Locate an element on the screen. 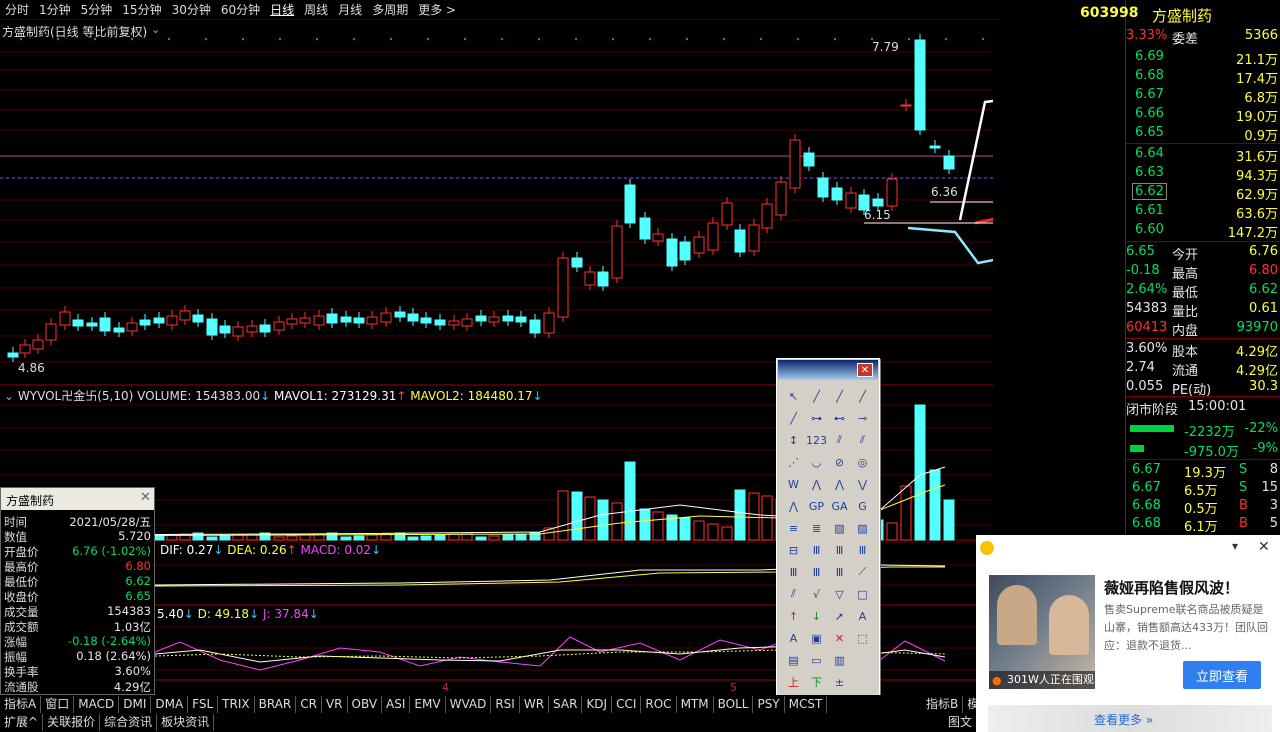 This screenshot has width=1280, height=732. drawing-tool-14-icon: ⊘ is located at coordinates (839, 462).